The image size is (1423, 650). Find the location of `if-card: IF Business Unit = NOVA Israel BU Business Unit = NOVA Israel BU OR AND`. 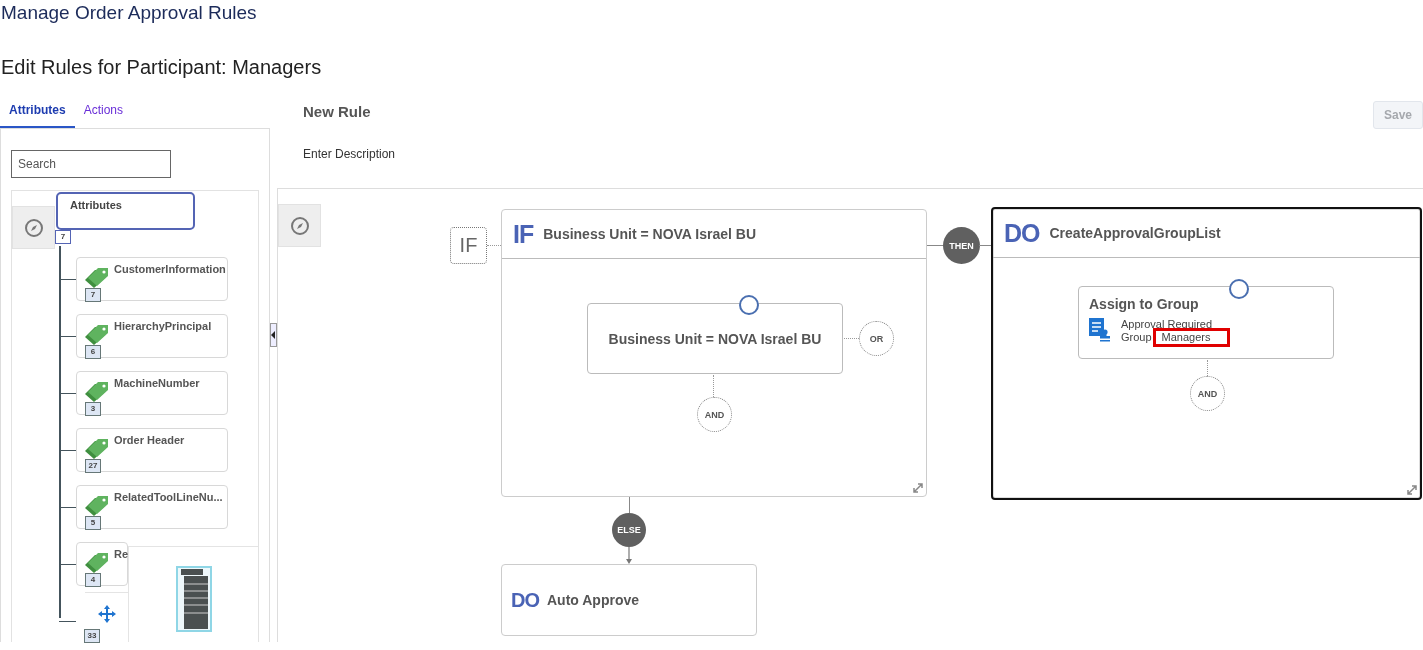

if-card: IF Business Unit = NOVA Israel BU Business Unit = NOVA Israel BU OR AND is located at coordinates (714, 353).